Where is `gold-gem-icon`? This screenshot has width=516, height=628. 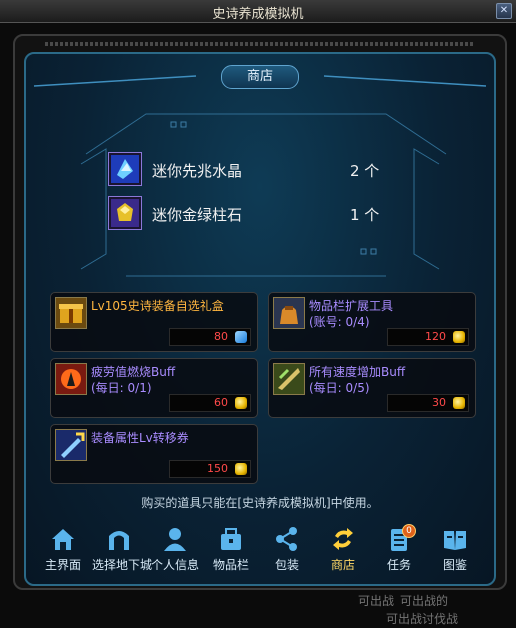 gold-gem-icon is located at coordinates (125, 213).